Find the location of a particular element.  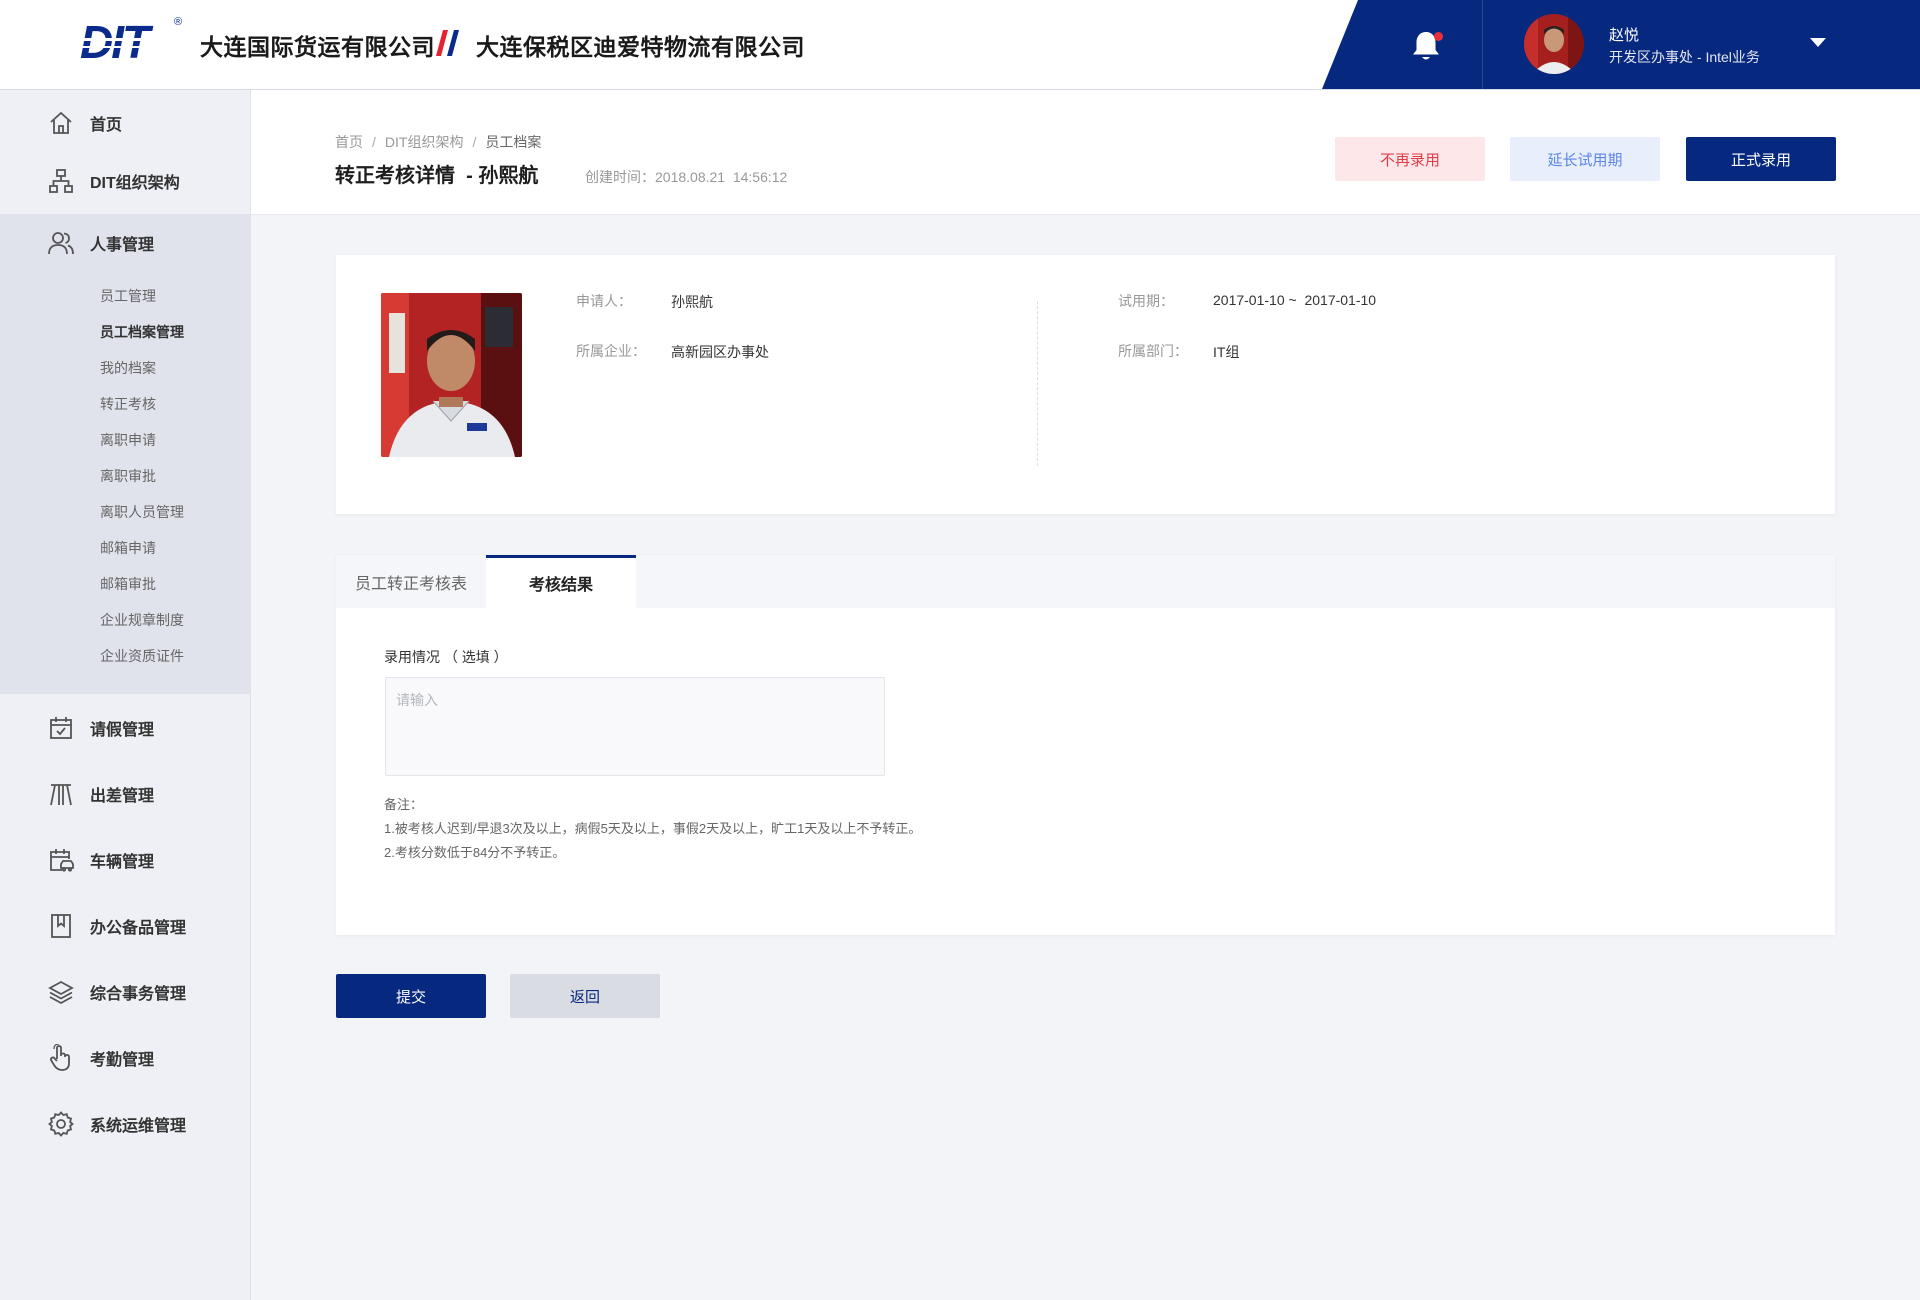

submenu-item: 企业资质证件 is located at coordinates (142, 656).